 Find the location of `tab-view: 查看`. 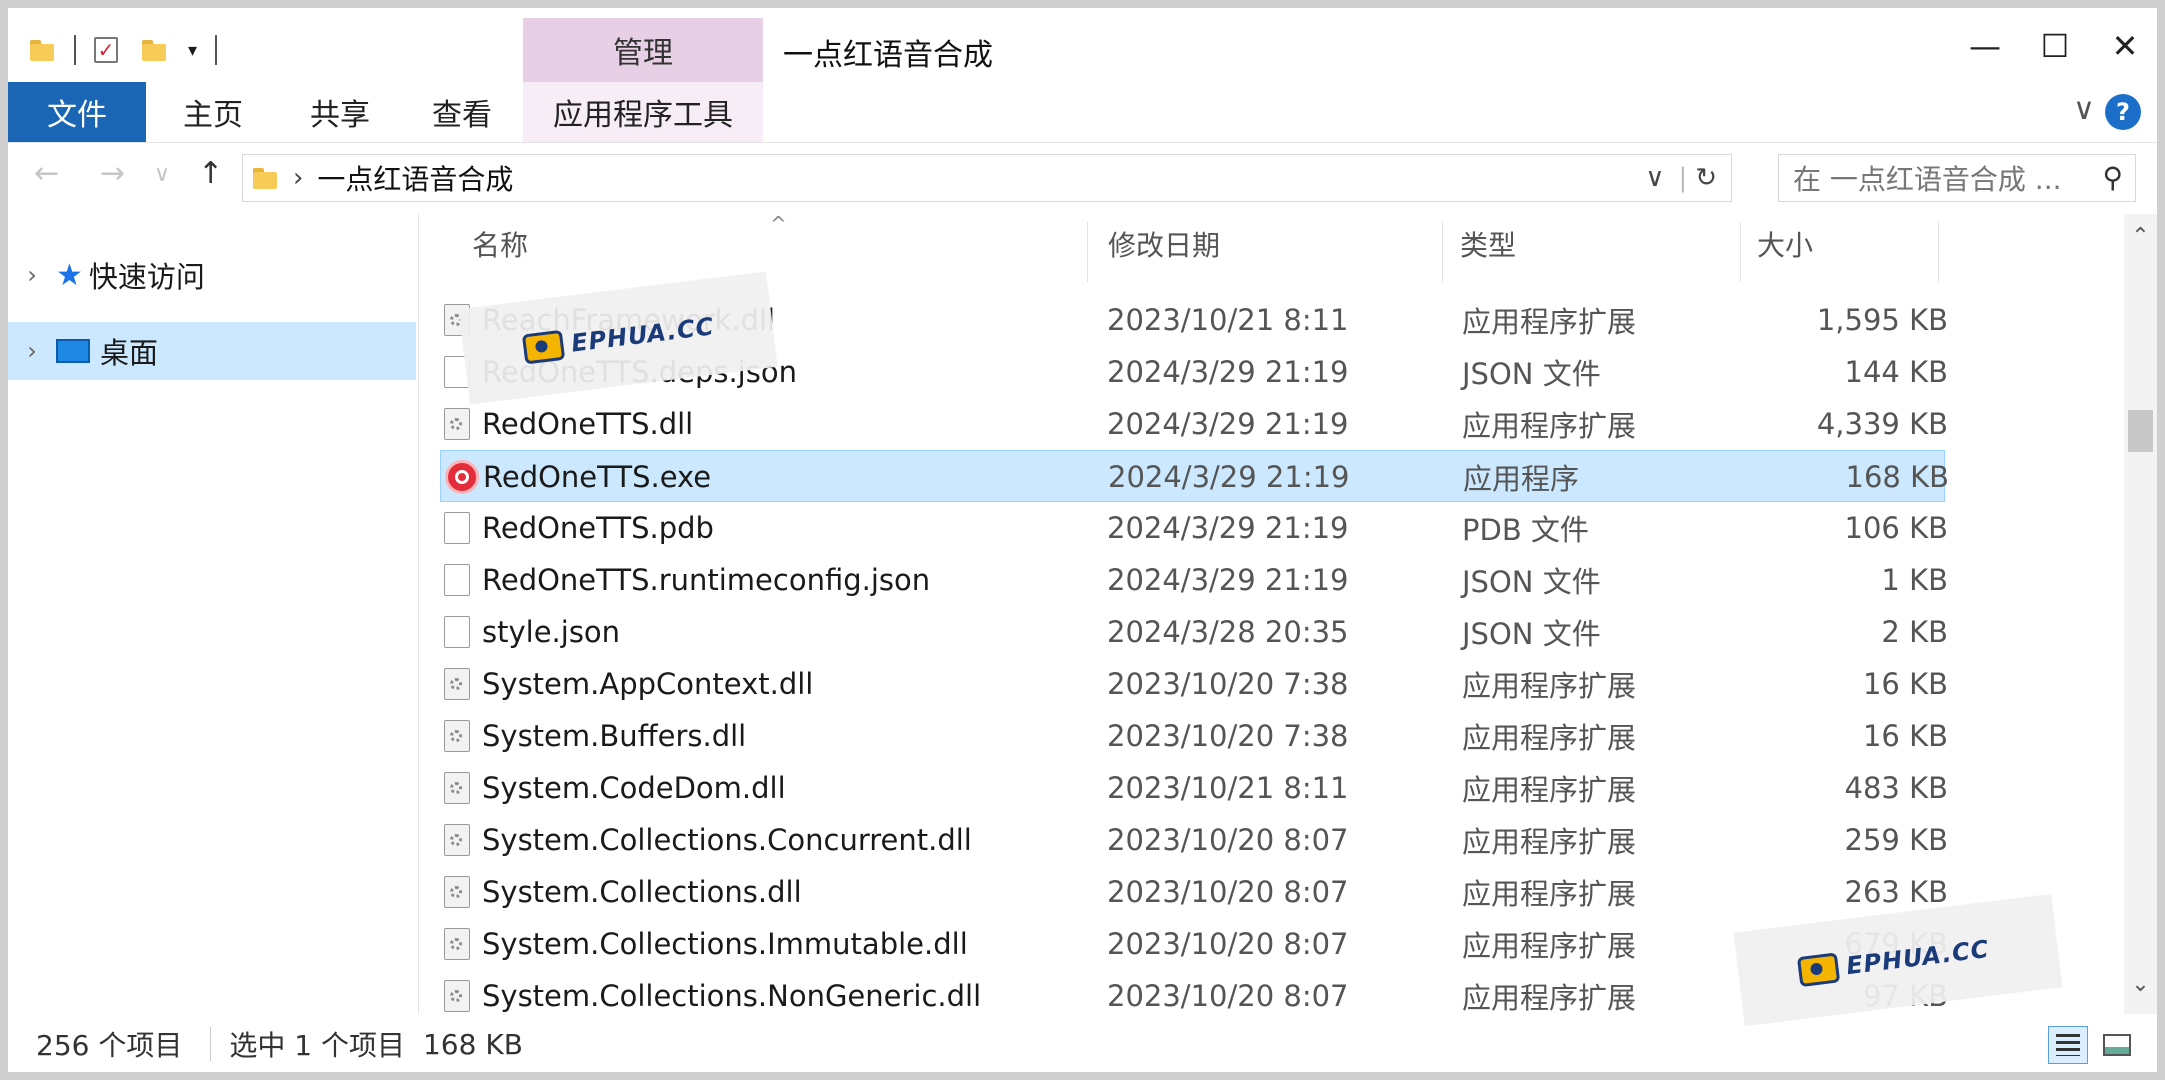

tab-view: 查看 is located at coordinates (462, 112).